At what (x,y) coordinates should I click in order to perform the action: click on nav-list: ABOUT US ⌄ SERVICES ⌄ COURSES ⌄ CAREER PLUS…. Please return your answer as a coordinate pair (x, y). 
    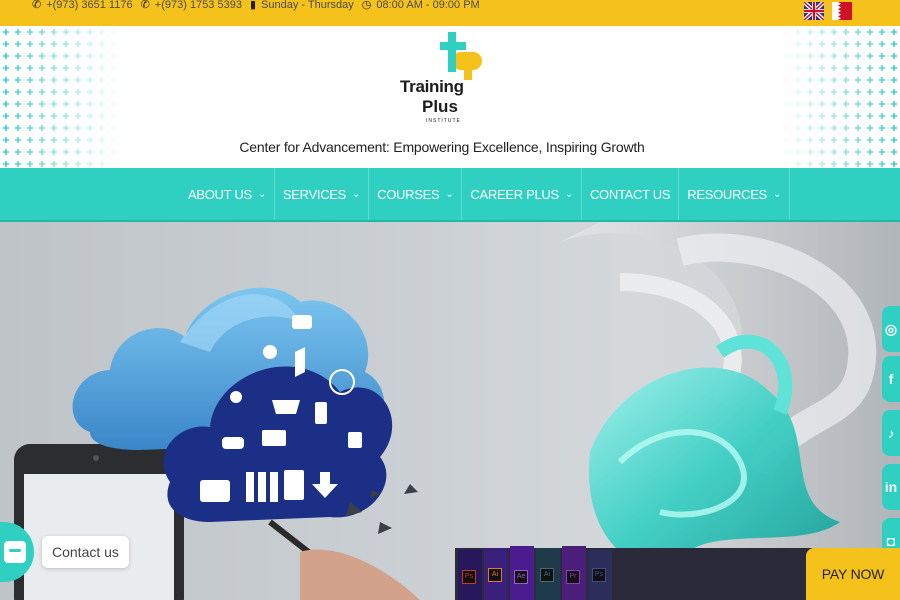
    Looking at the image, I should click on (485, 194).